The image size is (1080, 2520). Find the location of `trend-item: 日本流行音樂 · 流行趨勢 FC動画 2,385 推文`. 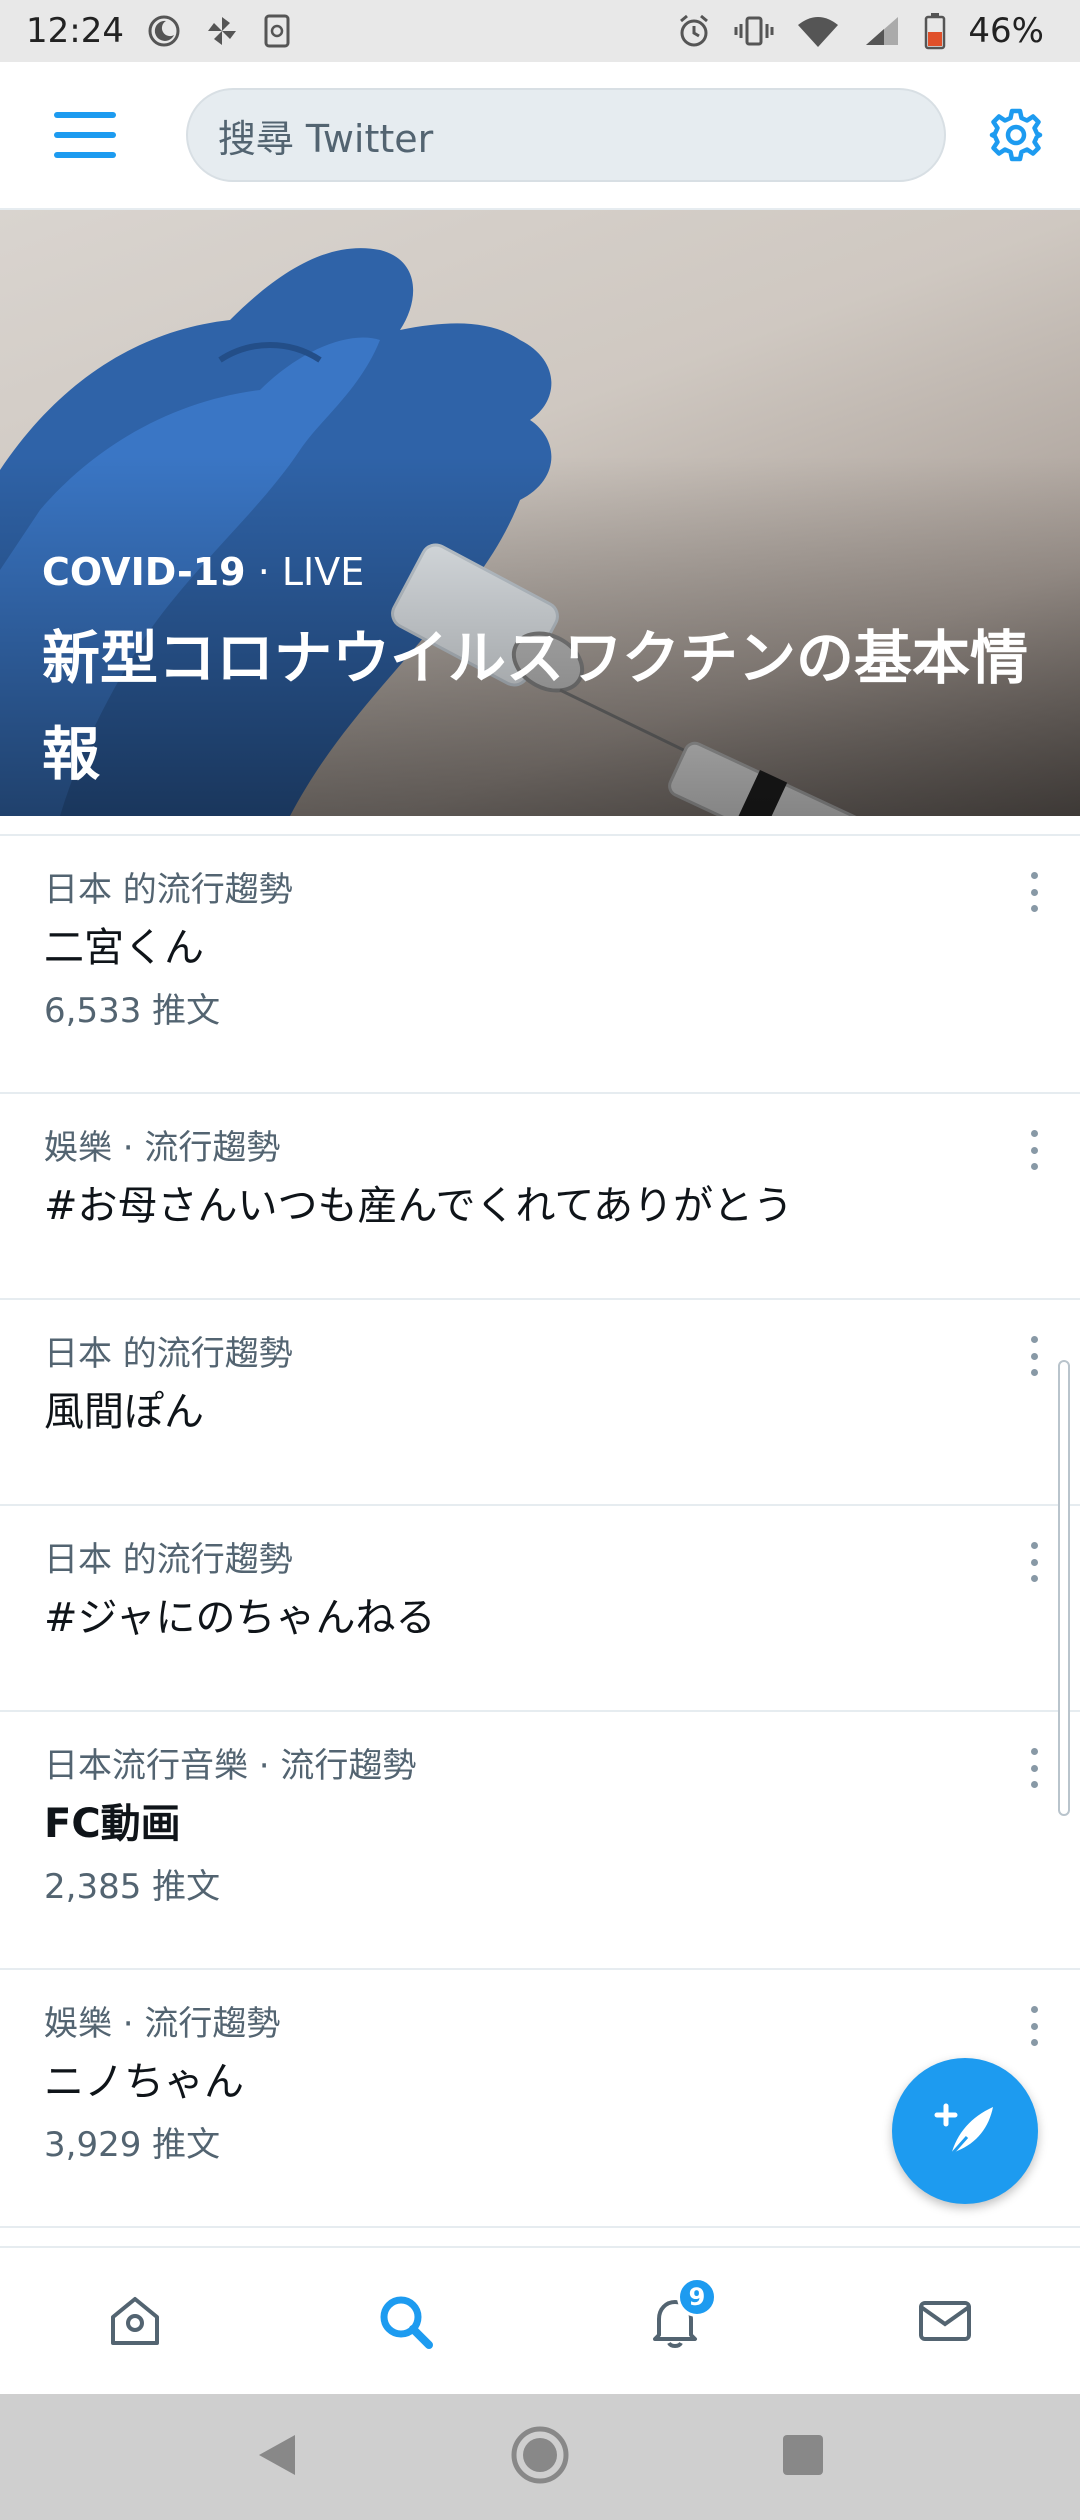

trend-item: 日本流行音樂 · 流行趨勢 FC動画 2,385 推文 is located at coordinates (540, 1841).